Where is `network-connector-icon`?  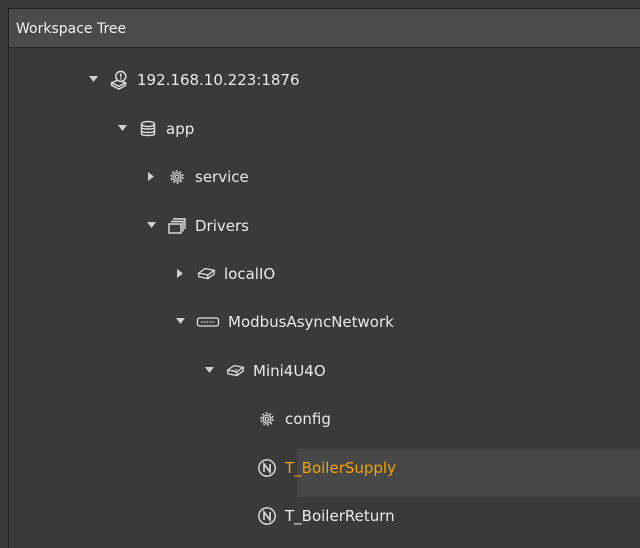
network-connector-icon is located at coordinates (208, 322).